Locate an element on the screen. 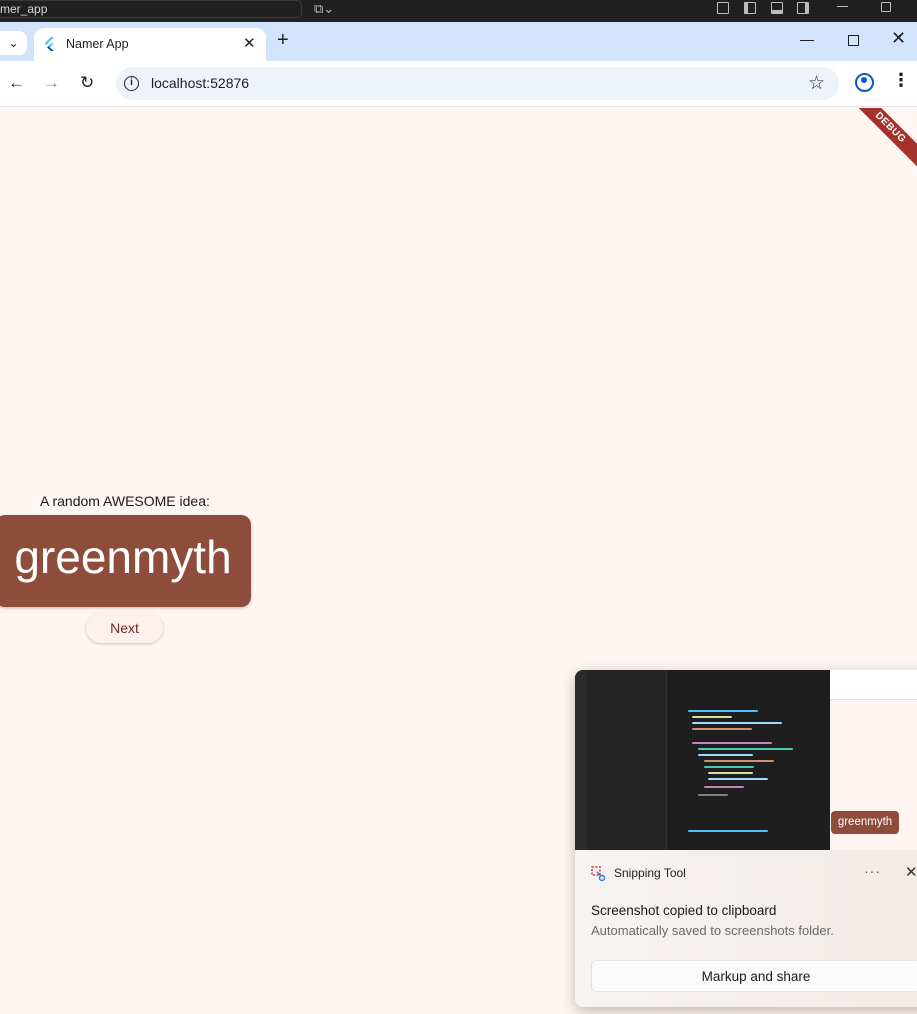  idea-label: A random AWESOME idea: is located at coordinates (125, 501).